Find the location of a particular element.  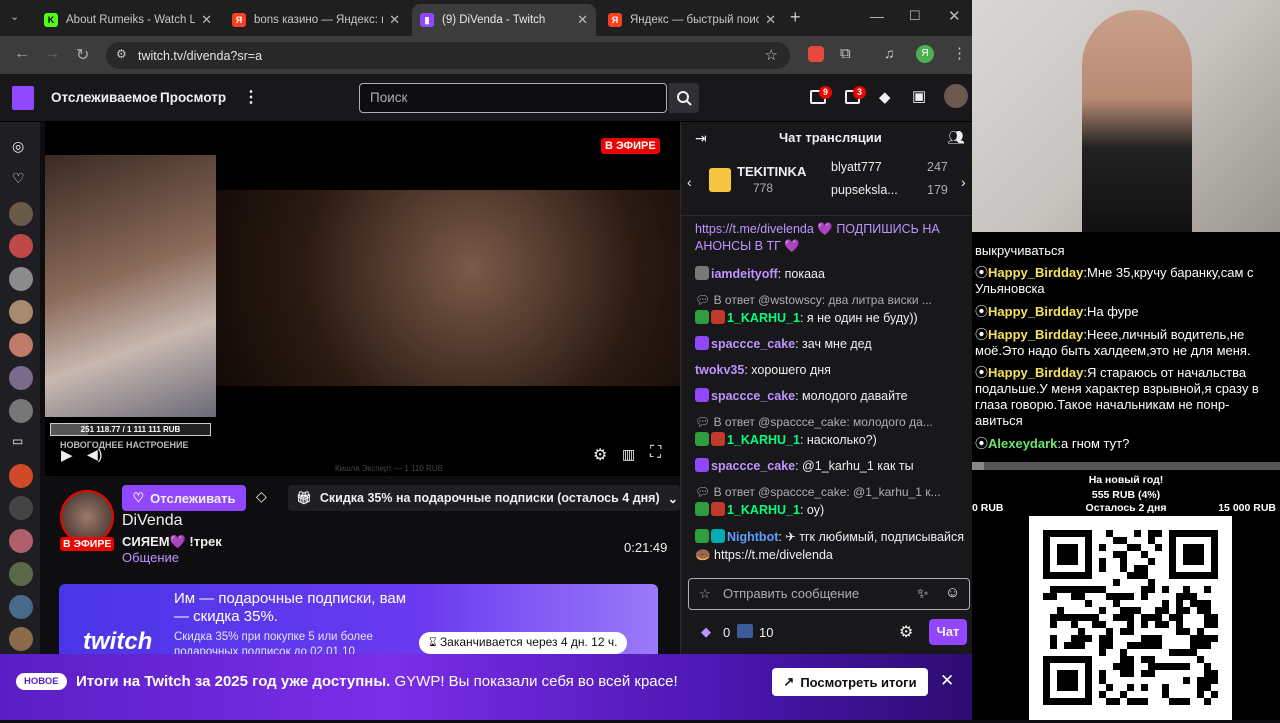

play-icon: ▶ is located at coordinates (67, 455).